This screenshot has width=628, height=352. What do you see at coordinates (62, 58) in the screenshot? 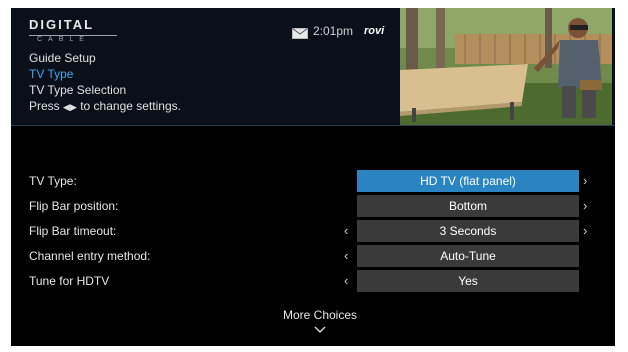
I see `breadcrumb-guide-setup: Guide Setup` at bounding box center [62, 58].